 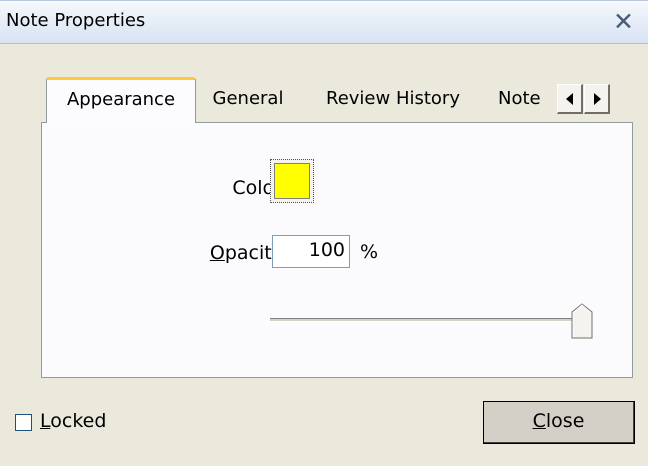 I want to click on arrow-right-icon, so click(x=597, y=98).